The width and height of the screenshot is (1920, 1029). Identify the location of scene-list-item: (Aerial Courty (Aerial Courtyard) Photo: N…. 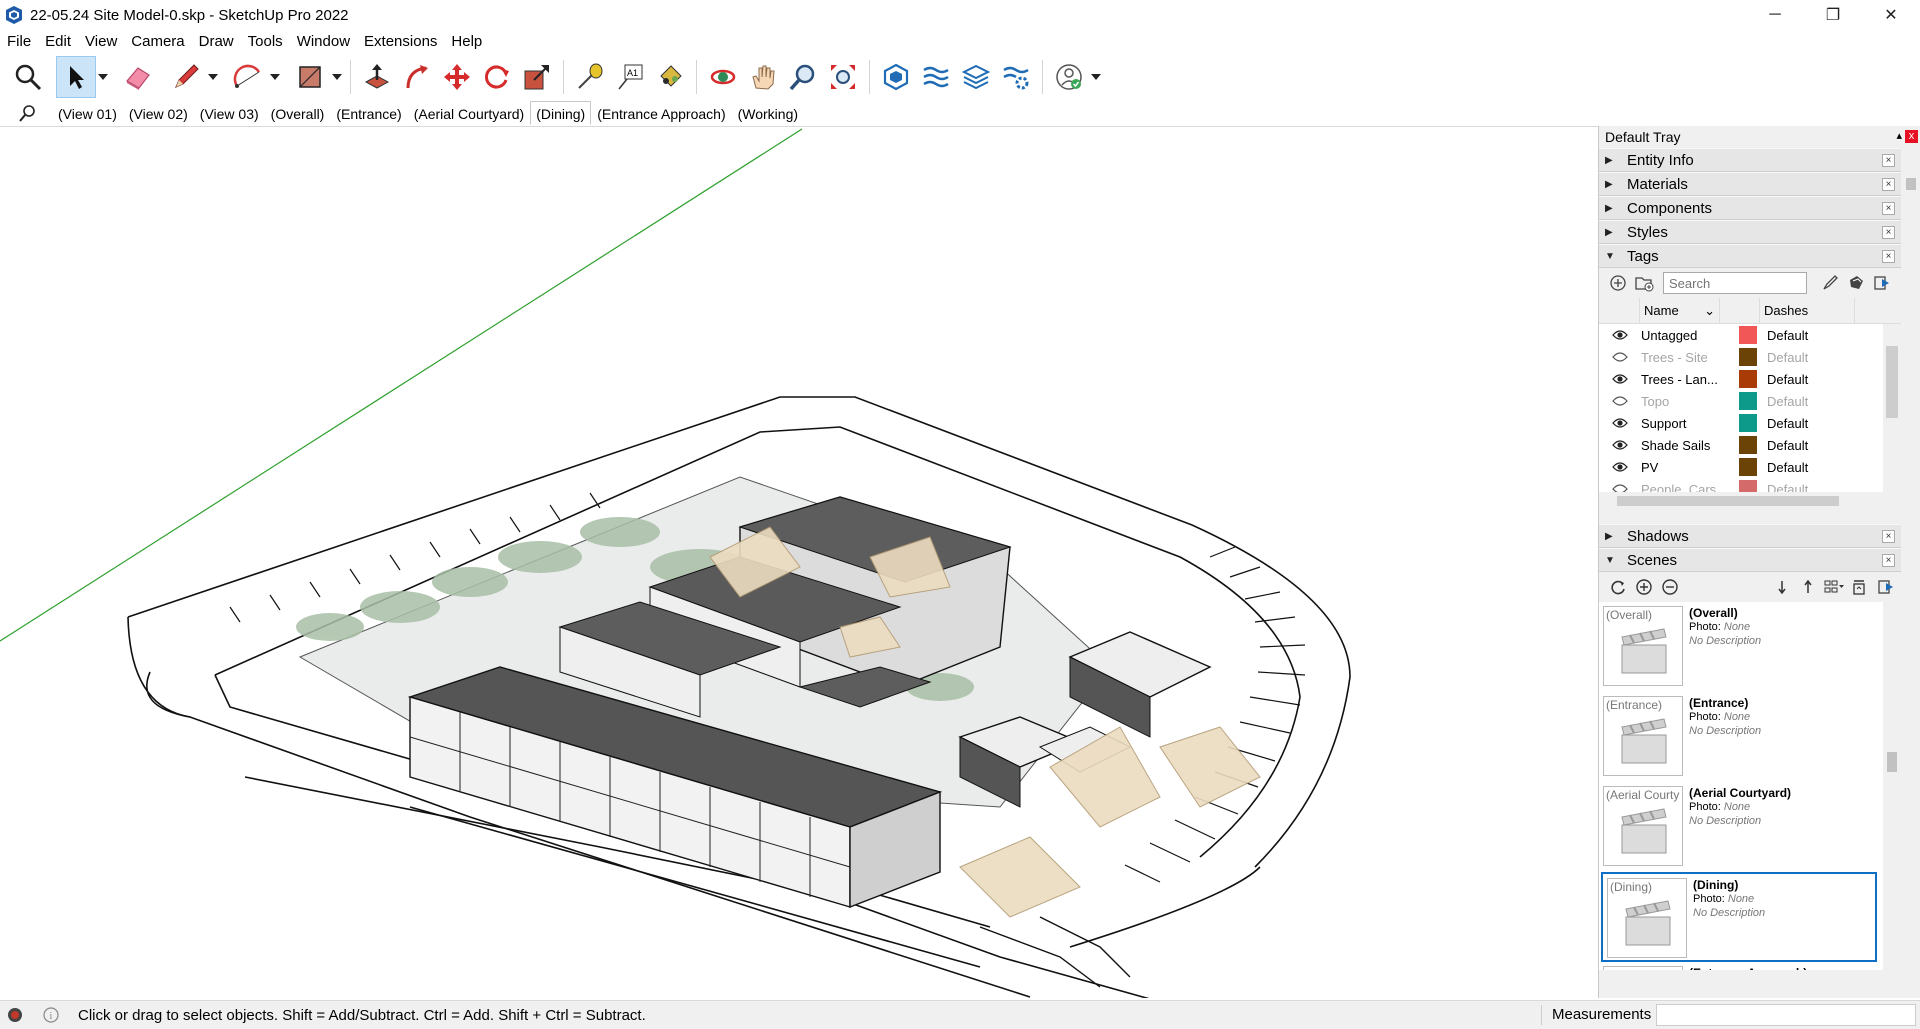
(1750, 827).